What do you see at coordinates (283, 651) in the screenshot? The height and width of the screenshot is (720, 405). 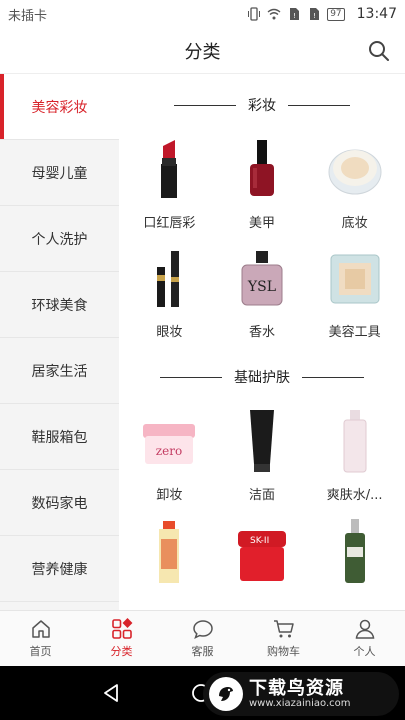 I see `tab-label: 购物车` at bounding box center [283, 651].